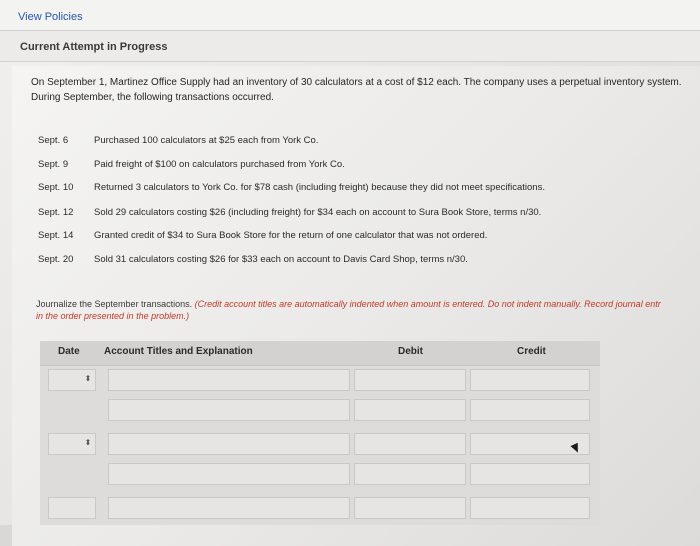  Describe the element at coordinates (53, 164) in the screenshot. I see `transaction-date: Sept. 9` at that location.